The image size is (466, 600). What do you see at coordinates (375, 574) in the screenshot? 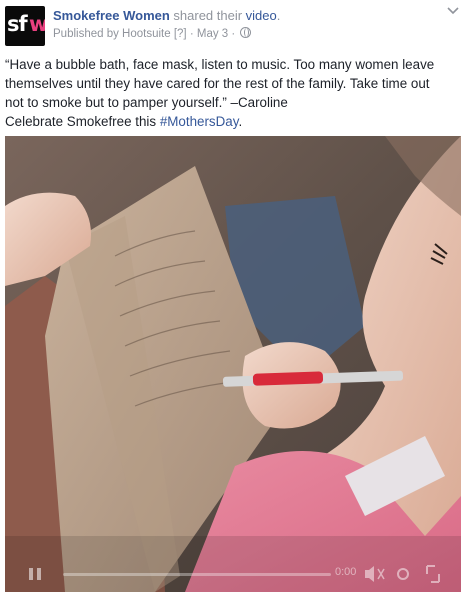
I see `volume-icon` at bounding box center [375, 574].